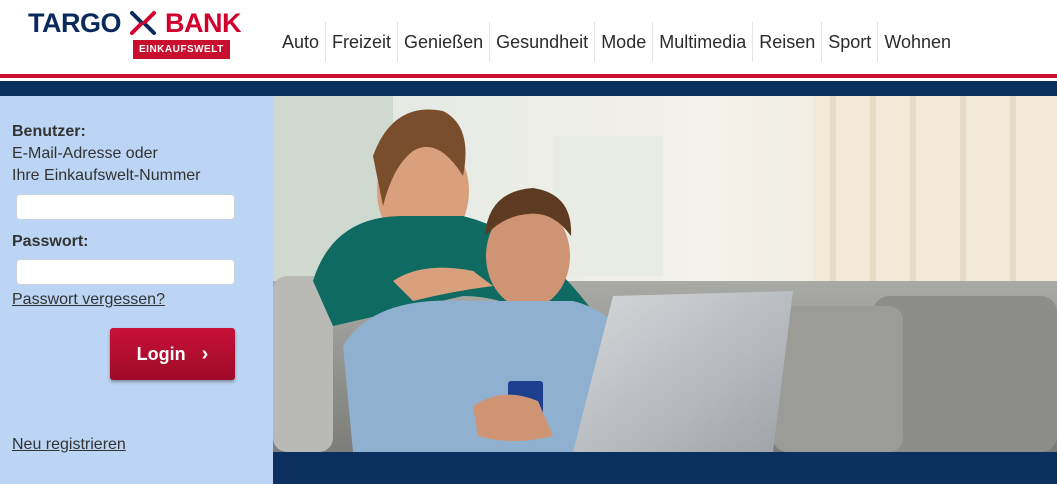 The image size is (1057, 484). Describe the element at coordinates (623, 42) in the screenshot. I see `nav-item-mode: Mode` at that location.